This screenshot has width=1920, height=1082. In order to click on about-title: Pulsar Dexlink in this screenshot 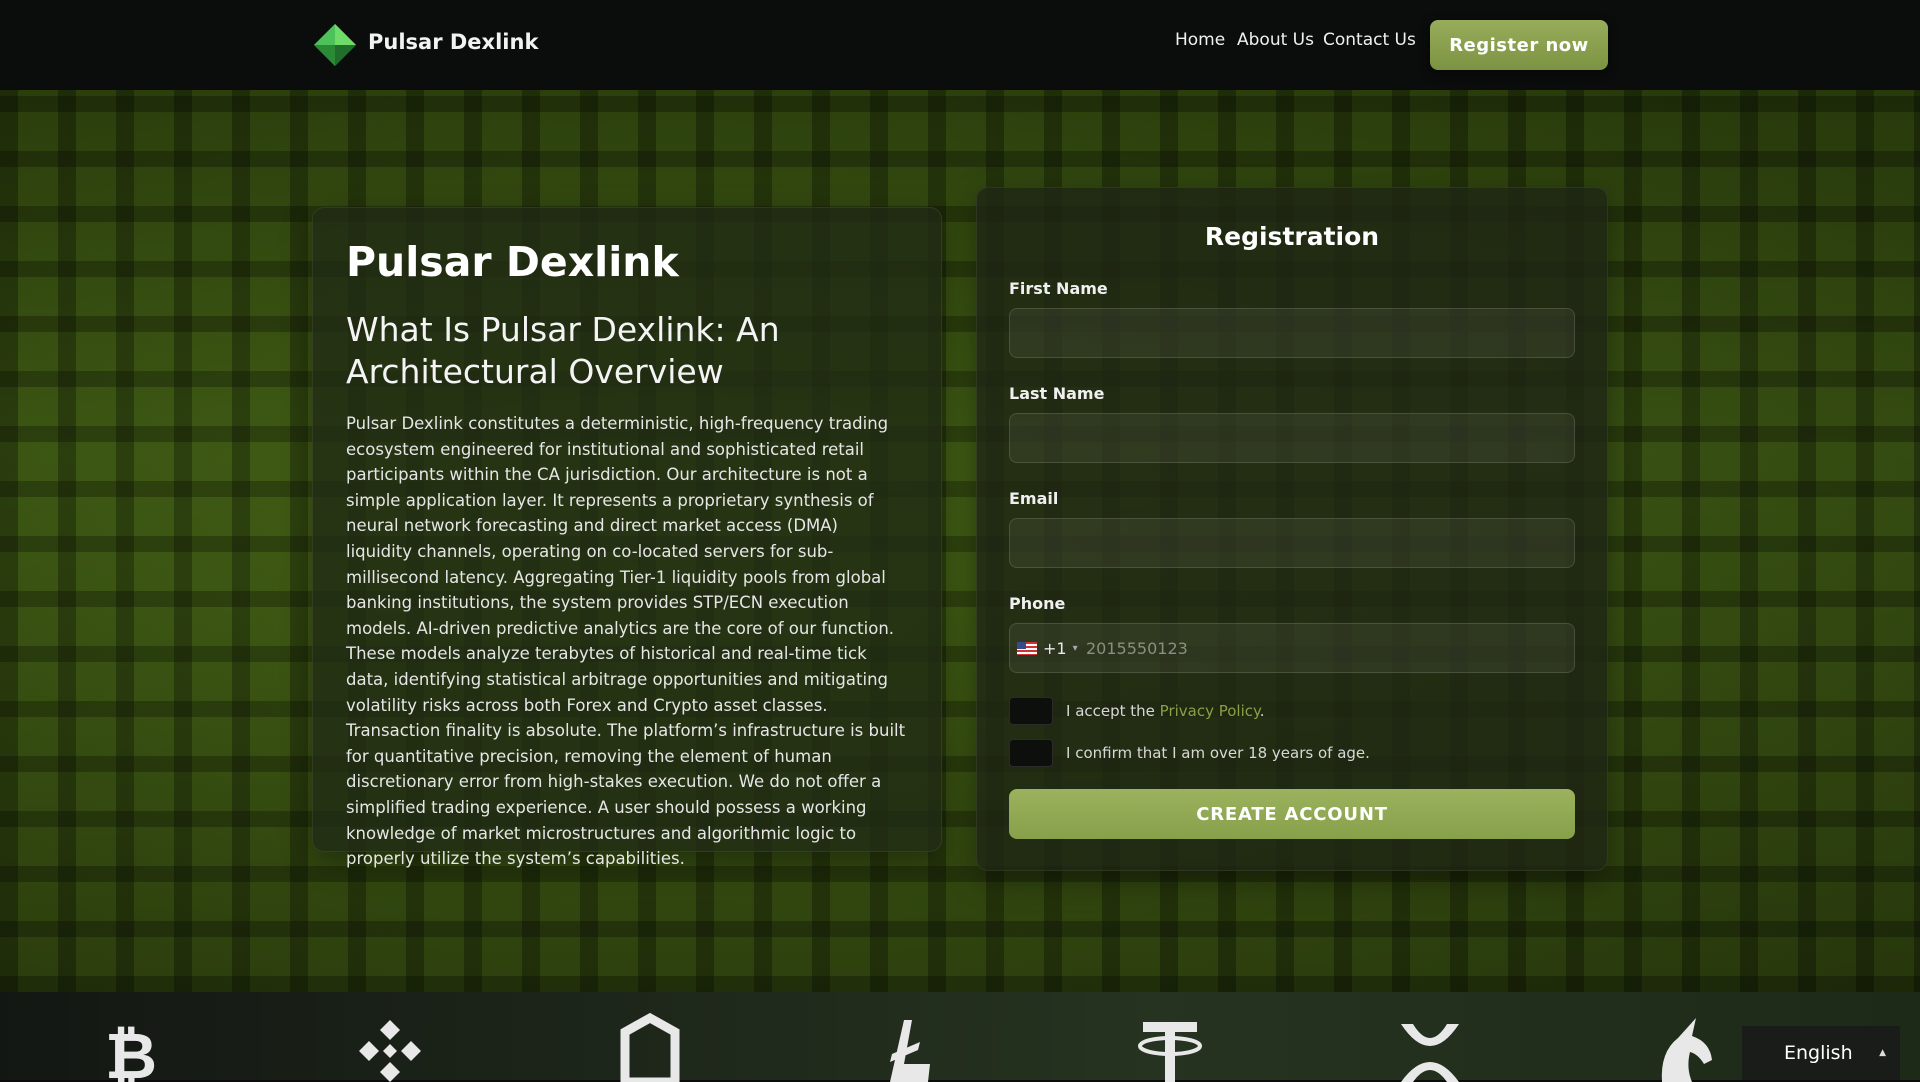, I will do `click(512, 262)`.